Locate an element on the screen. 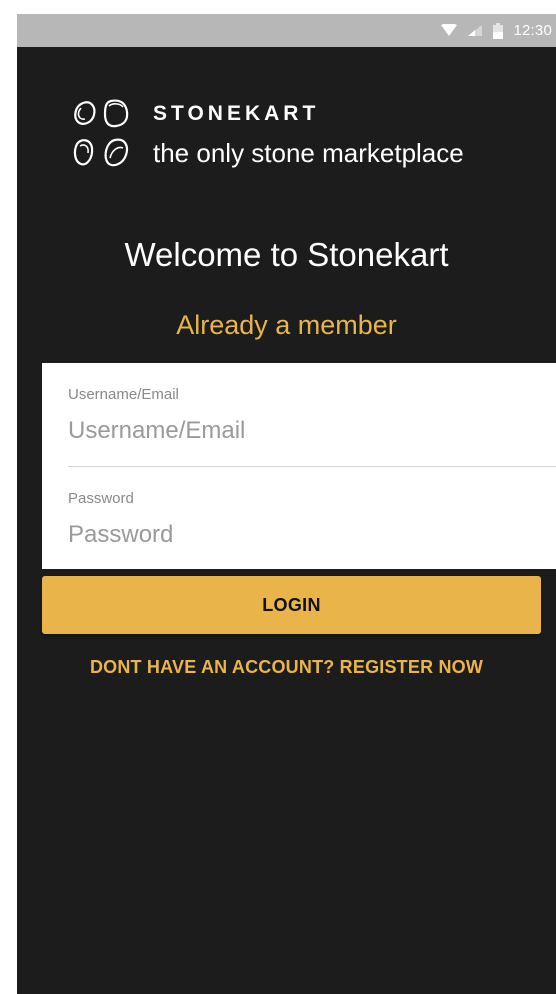 This screenshot has height=994, width=556. signal-icon is located at coordinates (475, 30).